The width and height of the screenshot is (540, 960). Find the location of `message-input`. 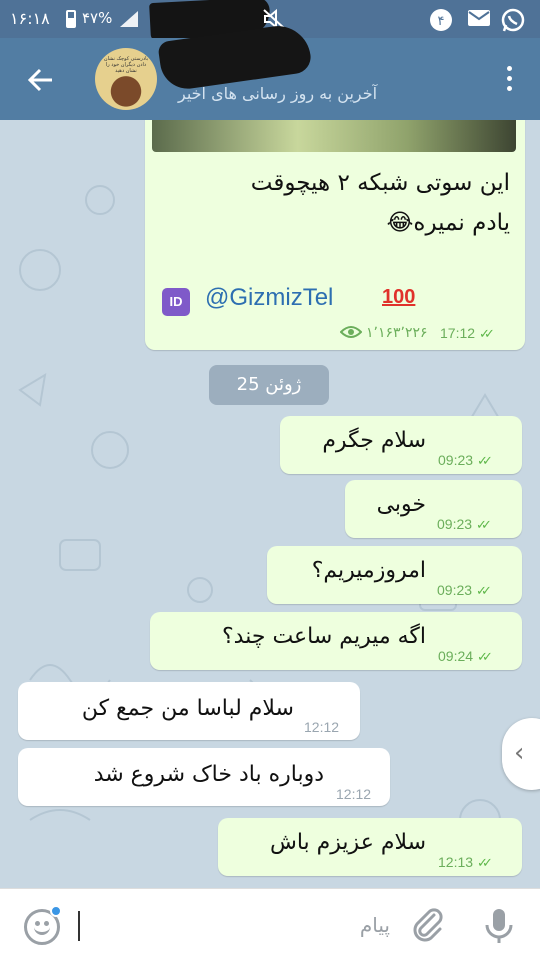

message-input is located at coordinates (240, 925).